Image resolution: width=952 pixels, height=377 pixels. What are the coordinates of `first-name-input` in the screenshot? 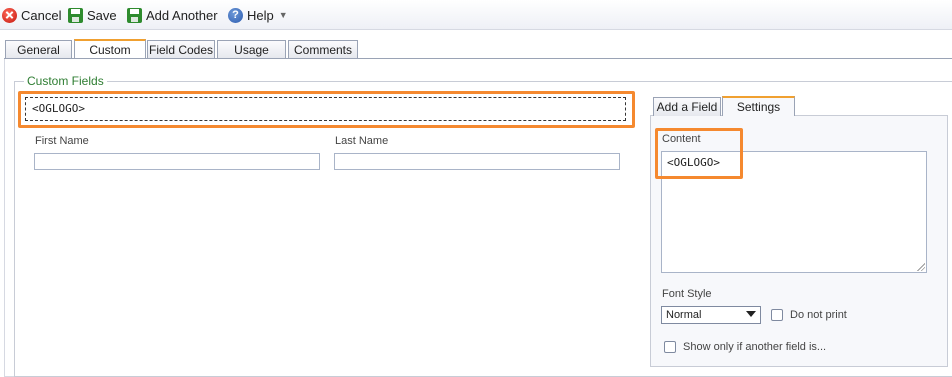 It's located at (177, 161).